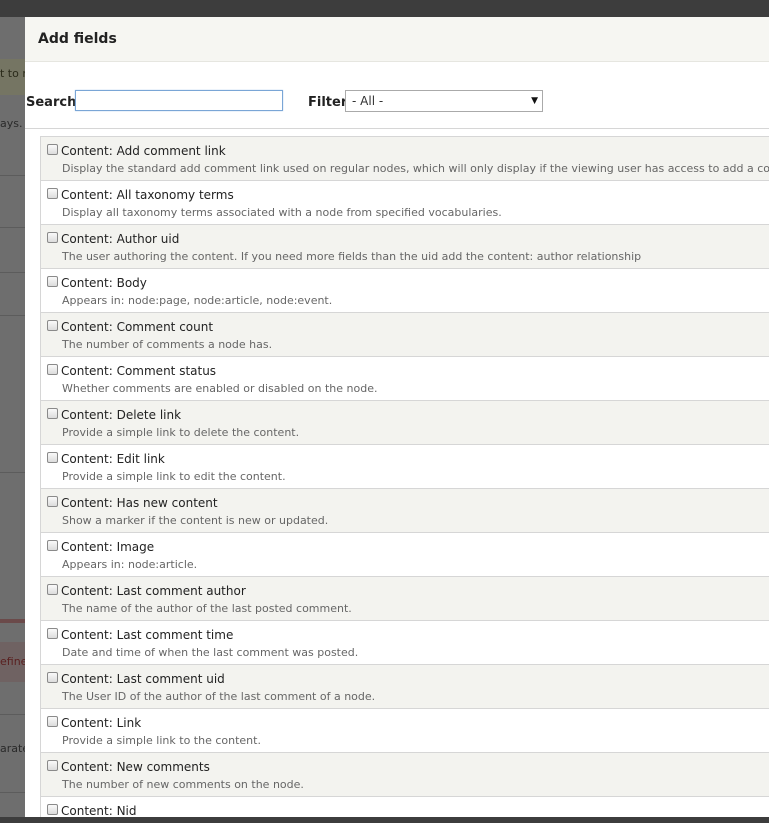  What do you see at coordinates (534, 101) in the screenshot?
I see `chevron-down-icon: ▼` at bounding box center [534, 101].